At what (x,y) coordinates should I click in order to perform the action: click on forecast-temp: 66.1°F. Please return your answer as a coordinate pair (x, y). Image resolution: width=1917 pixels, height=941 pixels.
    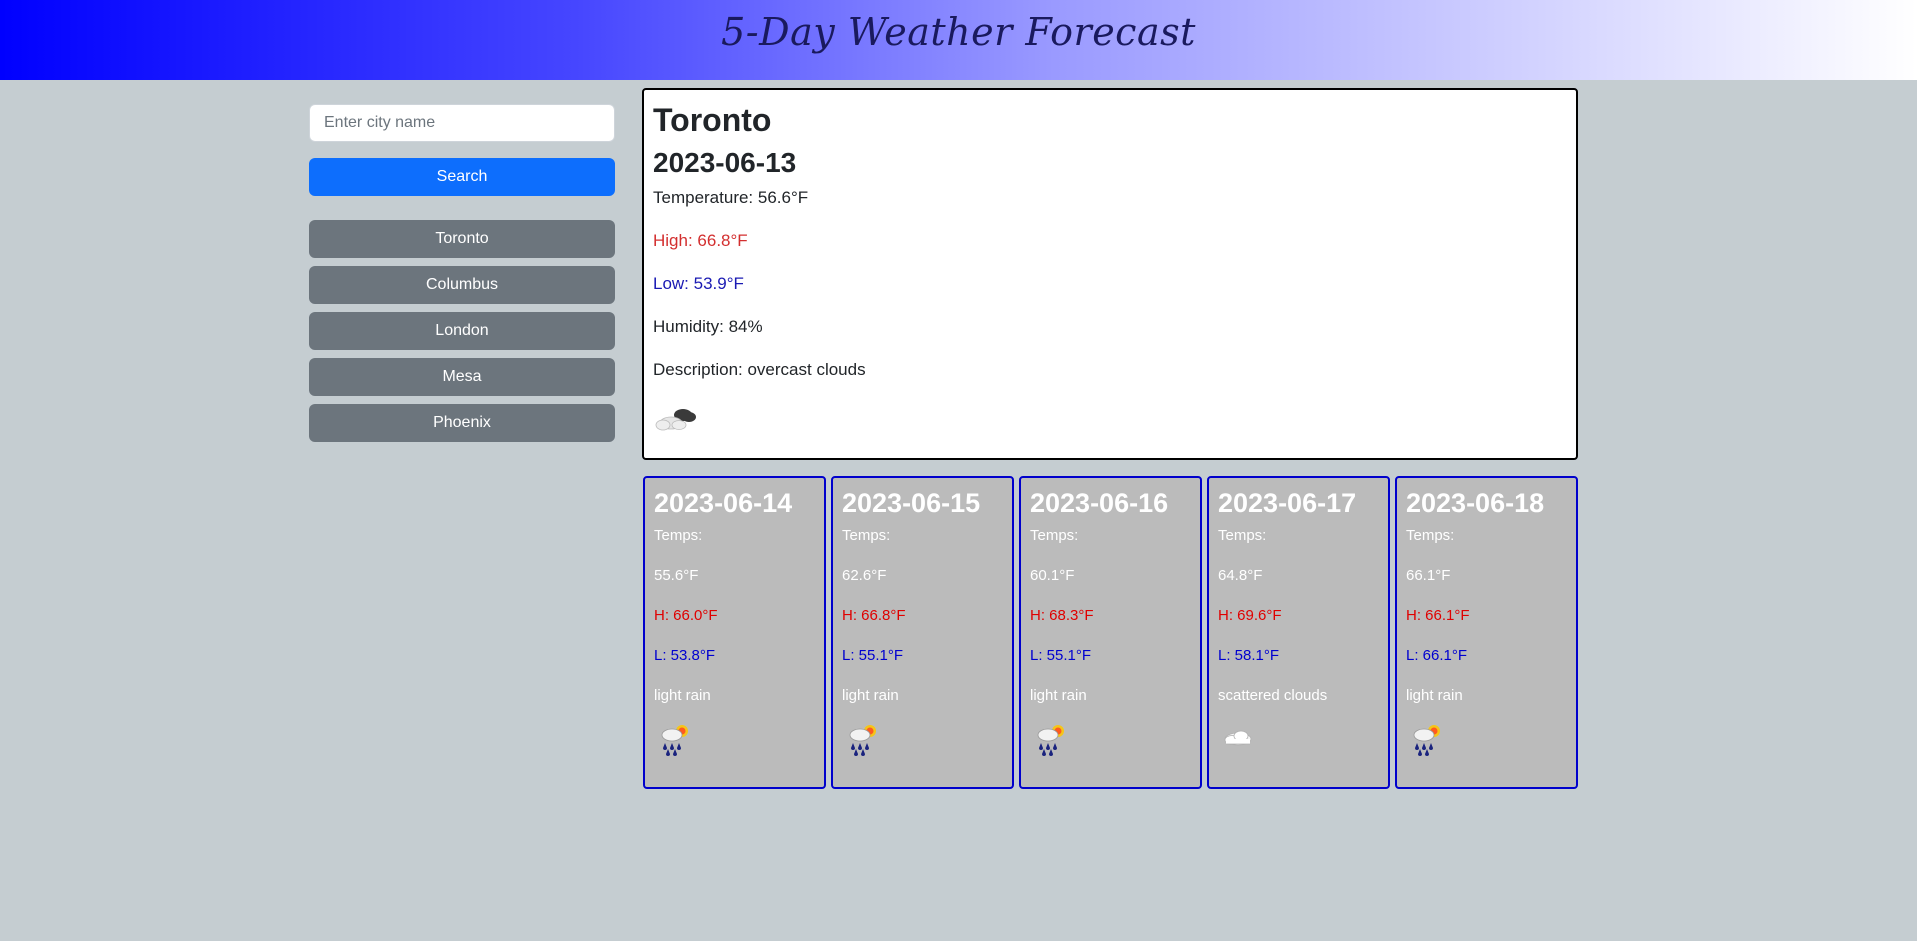
    Looking at the image, I should click on (1428, 575).